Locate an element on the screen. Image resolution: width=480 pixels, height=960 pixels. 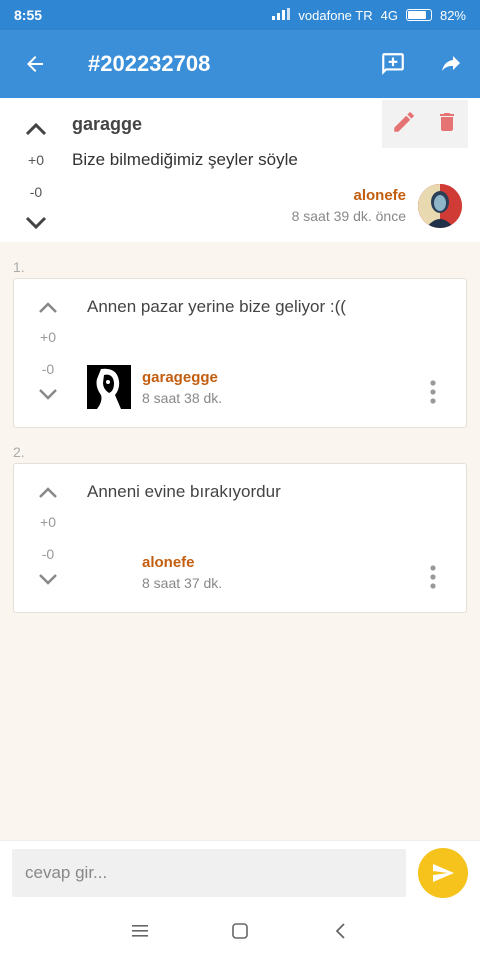
post-timestamp: 8 saat 39 dk. önce is located at coordinates (348, 216).